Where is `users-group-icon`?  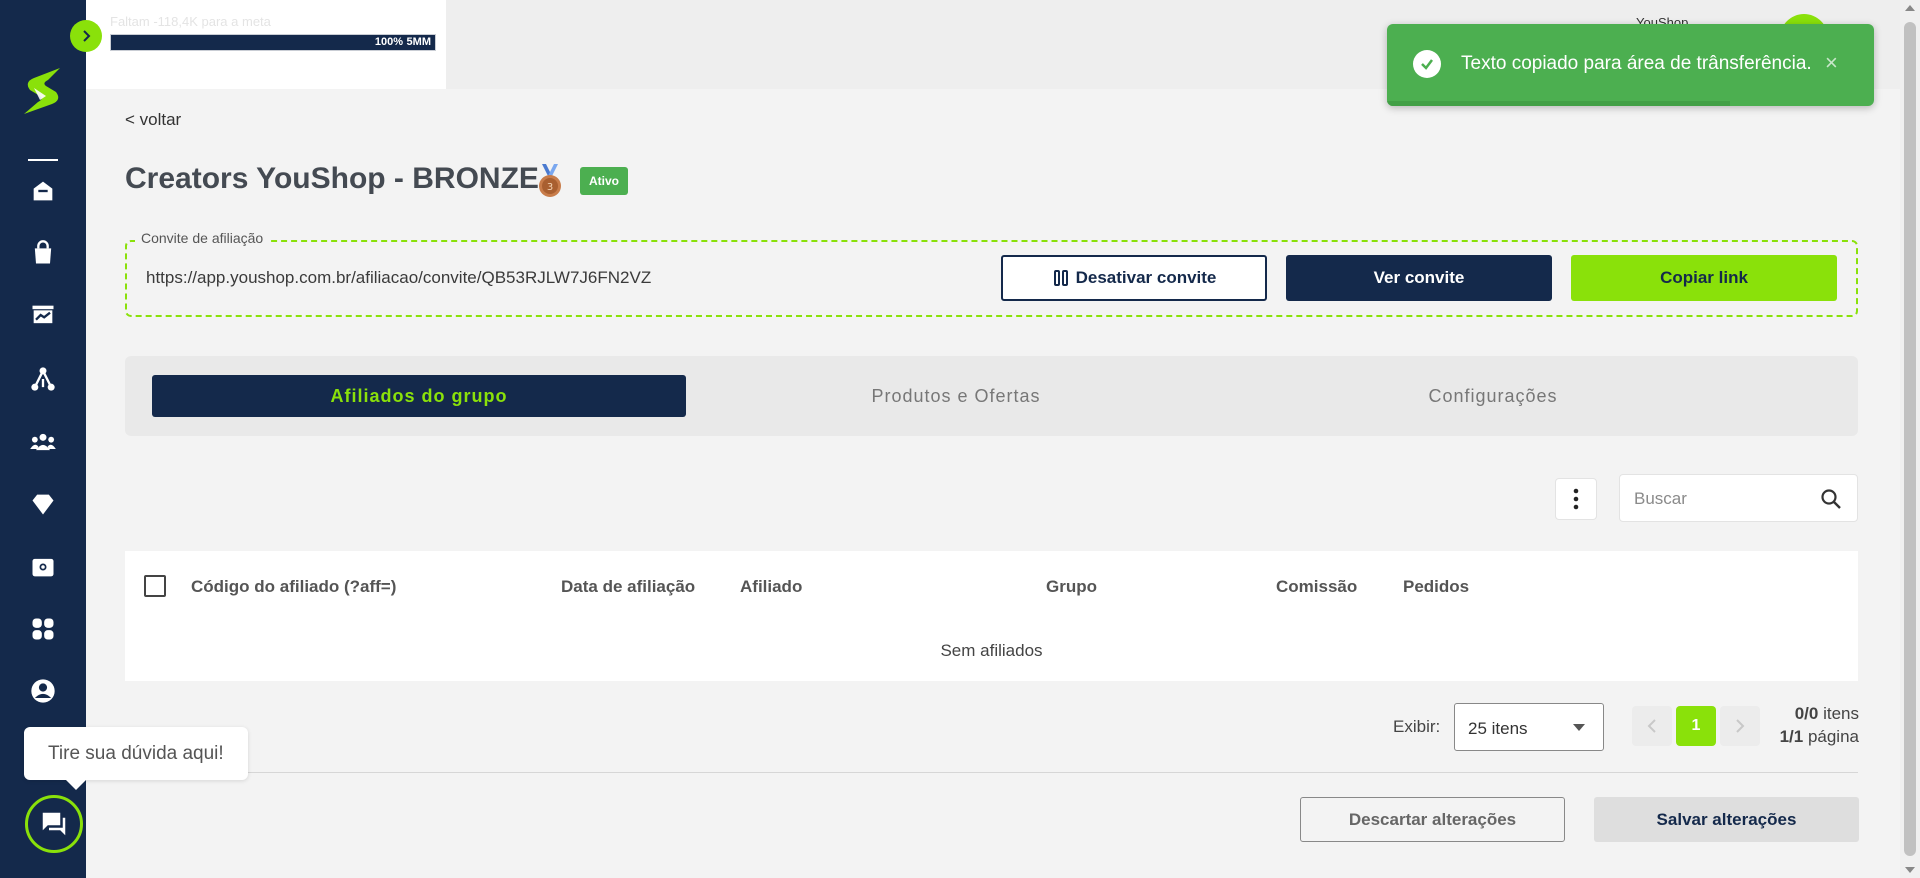
users-group-icon is located at coordinates (43, 442).